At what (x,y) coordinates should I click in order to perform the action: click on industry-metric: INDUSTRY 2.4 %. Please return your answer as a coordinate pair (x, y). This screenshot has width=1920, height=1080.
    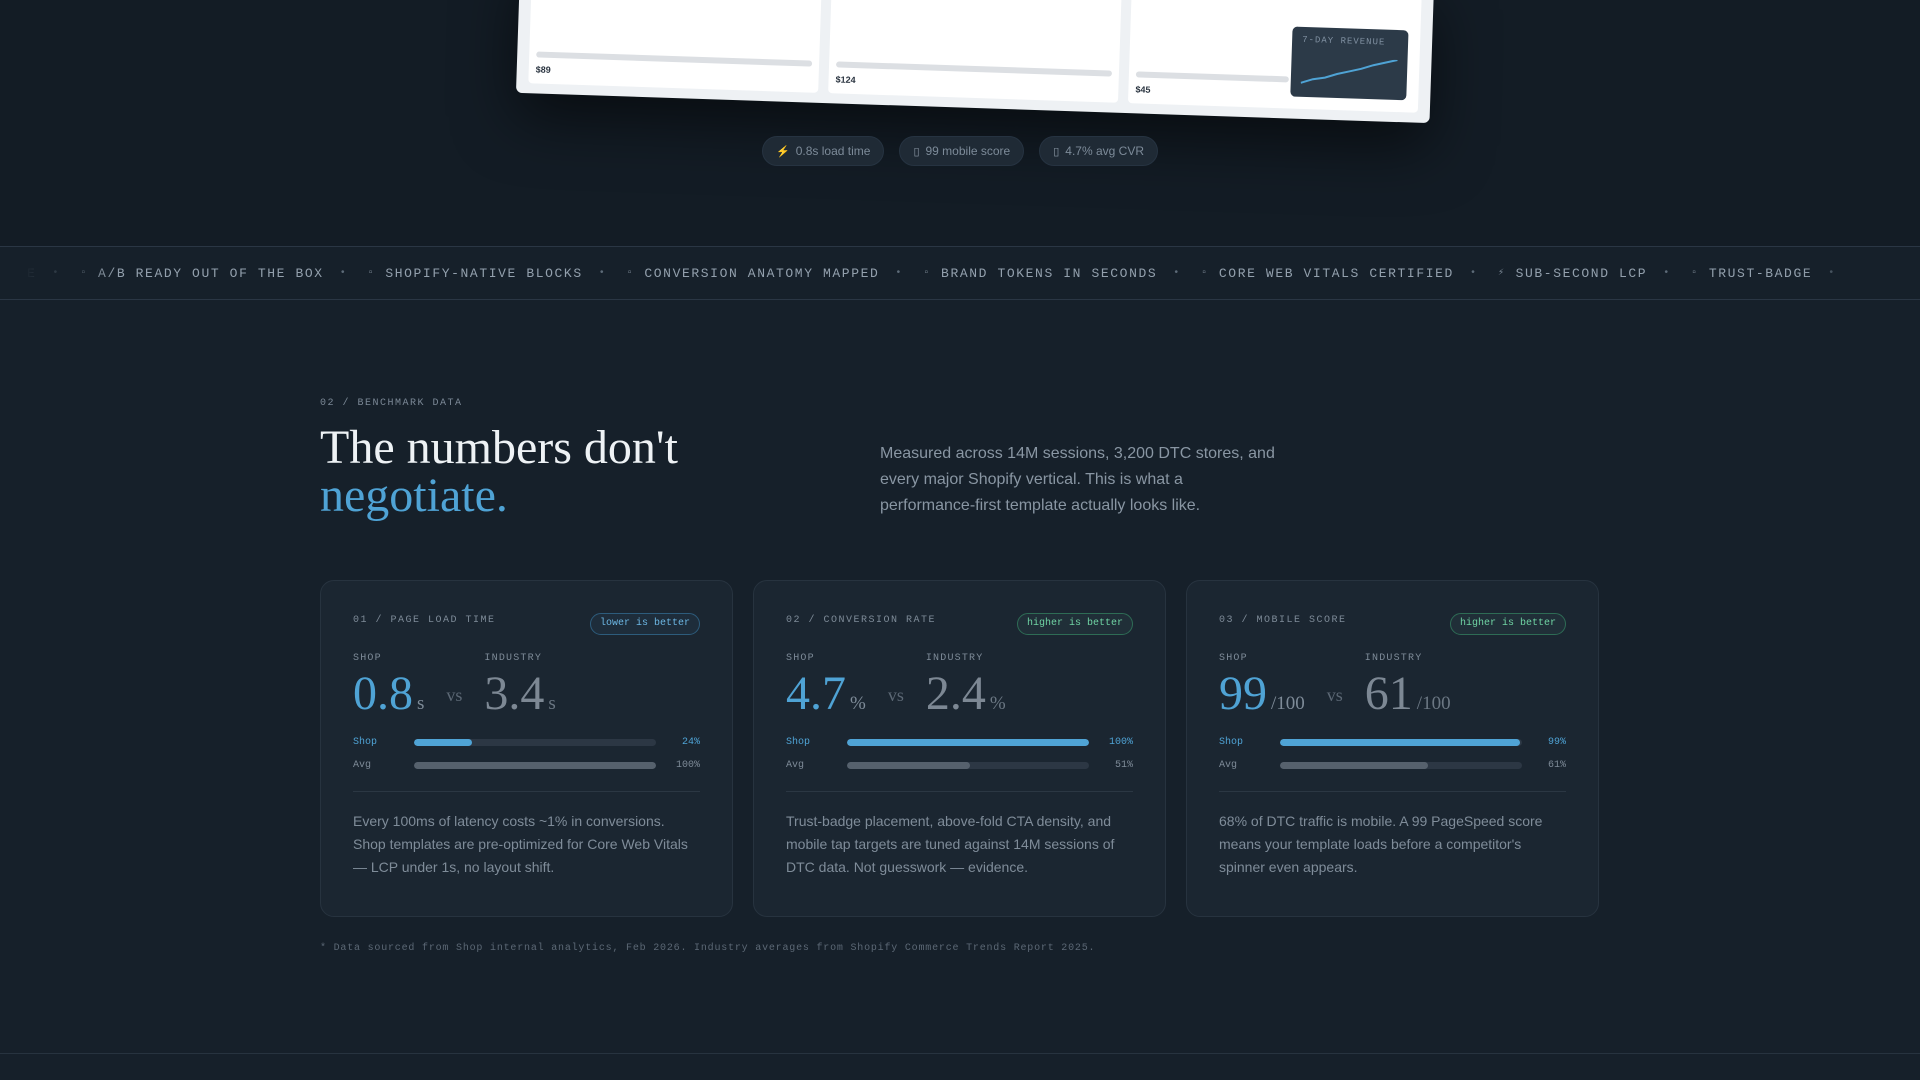
    Looking at the image, I should click on (966, 686).